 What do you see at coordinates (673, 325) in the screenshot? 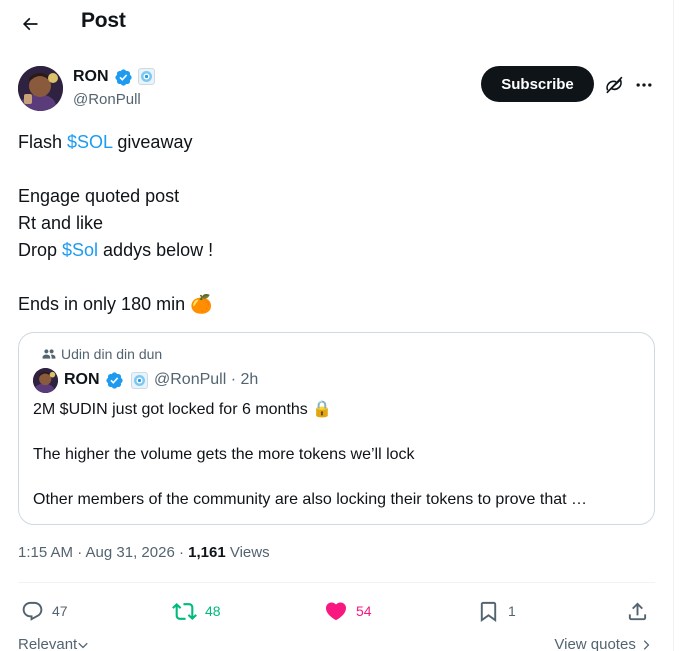
I see `column-border` at bounding box center [673, 325].